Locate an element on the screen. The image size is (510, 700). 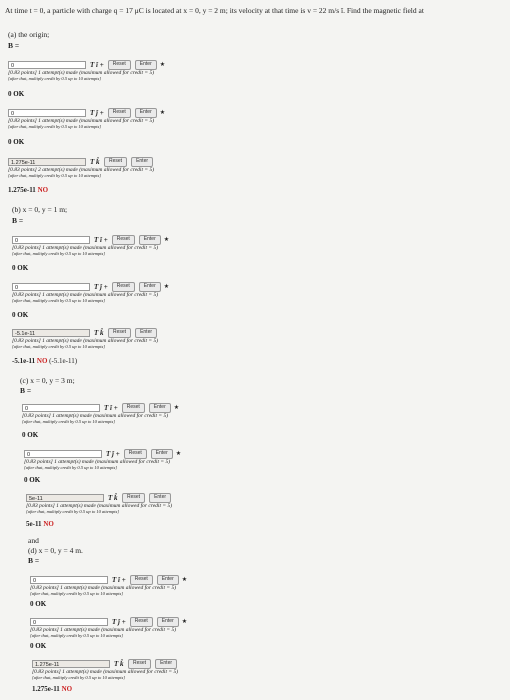
part-c-y-row: 0 T ĵ + Reset Enter ★ is located at coordinates (102, 453).